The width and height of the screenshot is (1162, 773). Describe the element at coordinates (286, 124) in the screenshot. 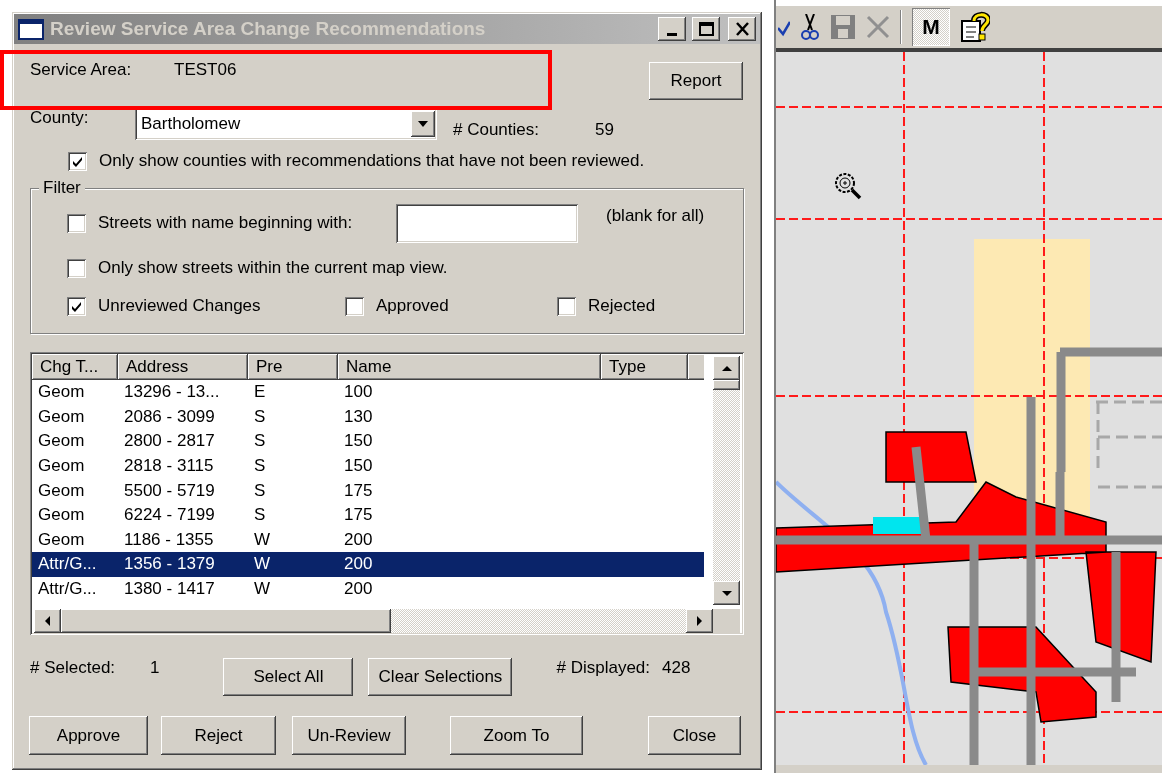

I see `county-dropdown: Bartholomew` at that location.